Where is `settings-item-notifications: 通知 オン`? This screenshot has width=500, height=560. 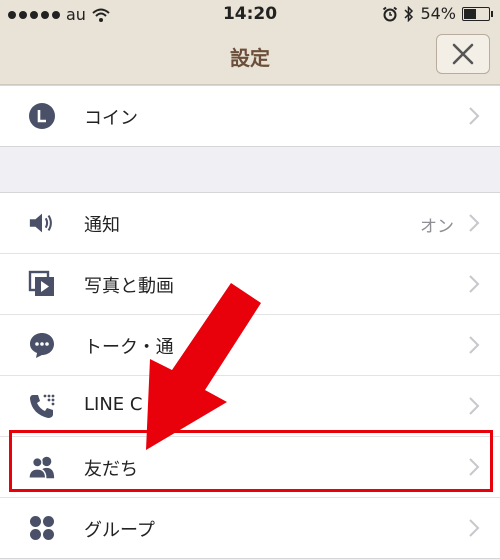 settings-item-notifications: 通知 オン is located at coordinates (250, 223).